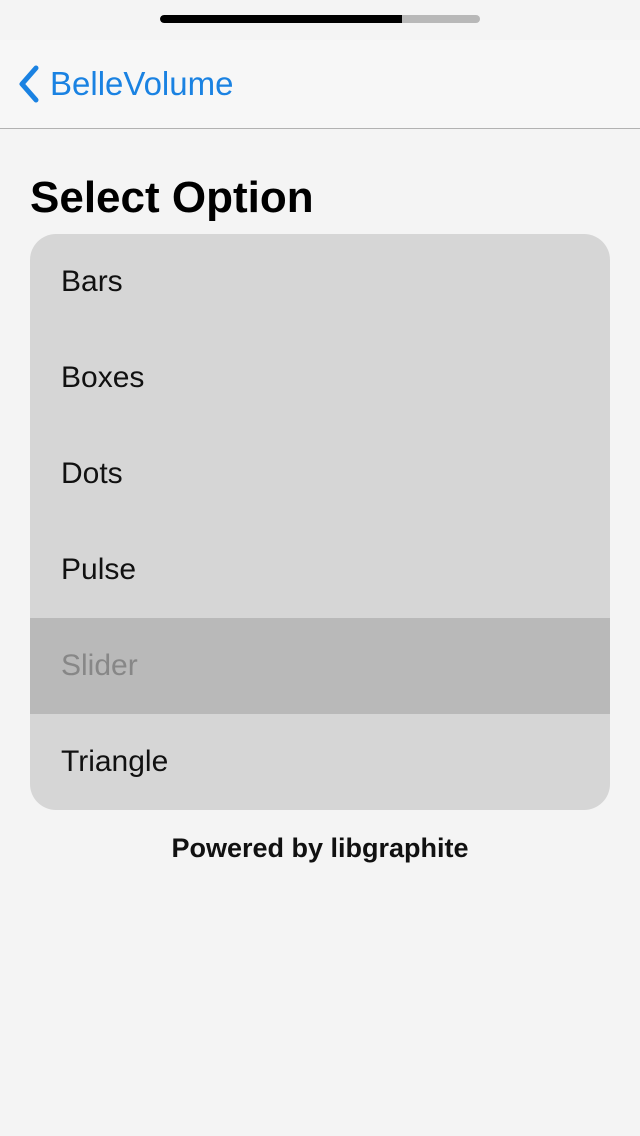 This screenshot has width=640, height=1136. Describe the element at coordinates (320, 378) in the screenshot. I see `option-boxes: Boxes` at that location.